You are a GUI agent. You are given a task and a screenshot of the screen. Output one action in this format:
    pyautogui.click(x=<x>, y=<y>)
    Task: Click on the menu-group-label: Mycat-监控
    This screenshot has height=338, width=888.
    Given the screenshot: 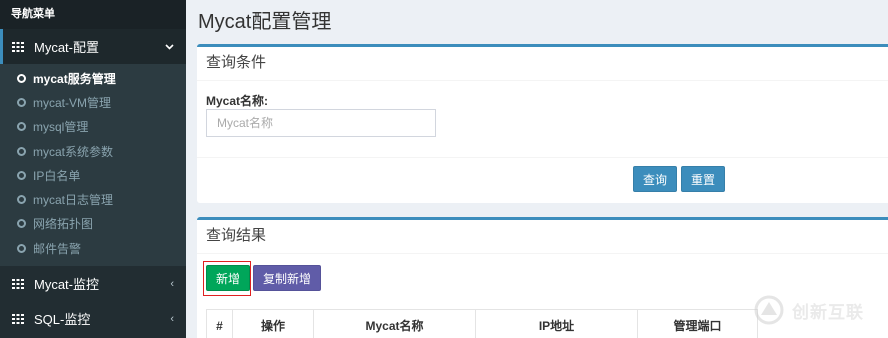 What is the action you would take?
    pyautogui.click(x=67, y=285)
    